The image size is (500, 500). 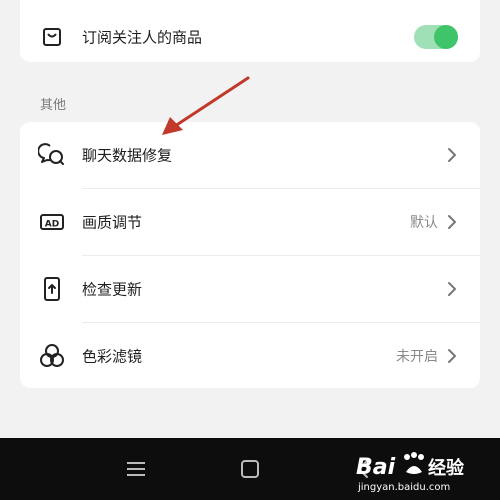 What do you see at coordinates (142, 37) in the screenshot?
I see `subscription-label: 订阅关注人的商品` at bounding box center [142, 37].